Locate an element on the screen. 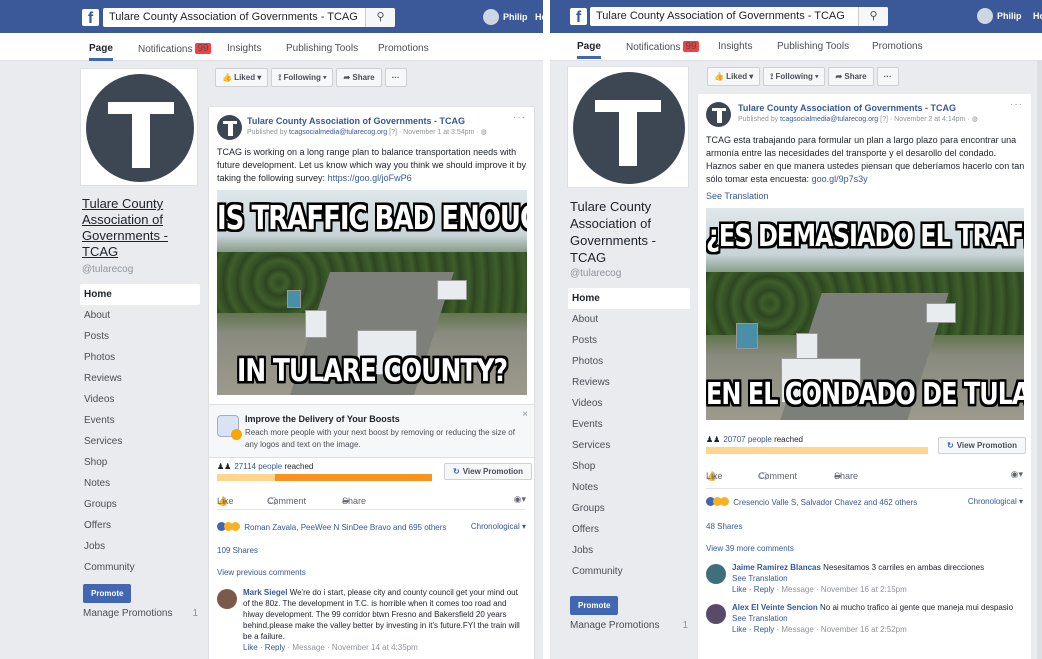 The width and height of the screenshot is (1042, 659). meta-date: [?] · November 1 at 3:54pm · ◍ is located at coordinates (437, 132).